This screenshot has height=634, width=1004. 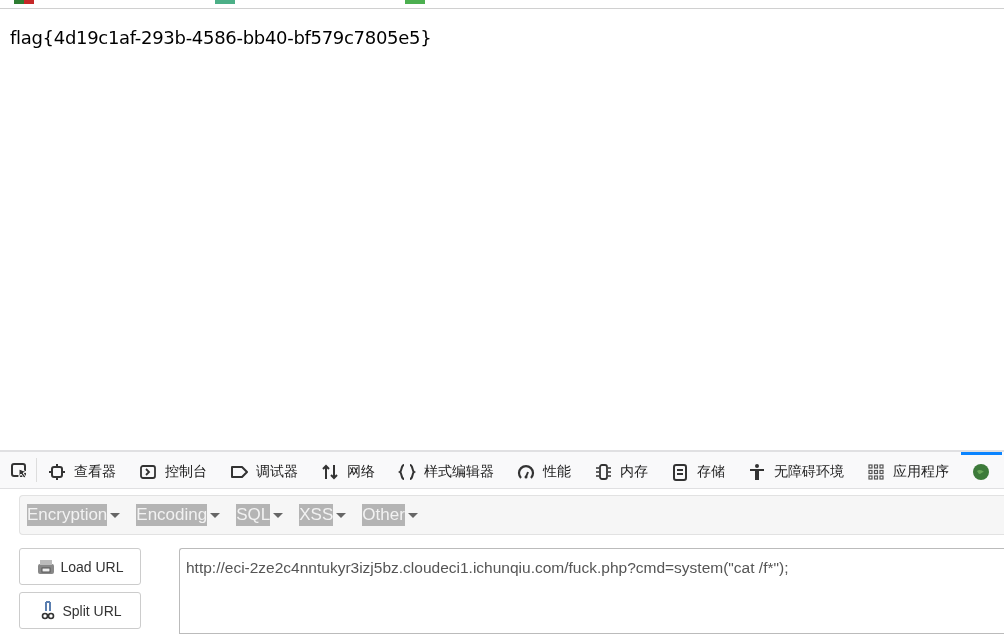 What do you see at coordinates (908, 470) in the screenshot?
I see `devtools-tab: 应用程序` at bounding box center [908, 470].